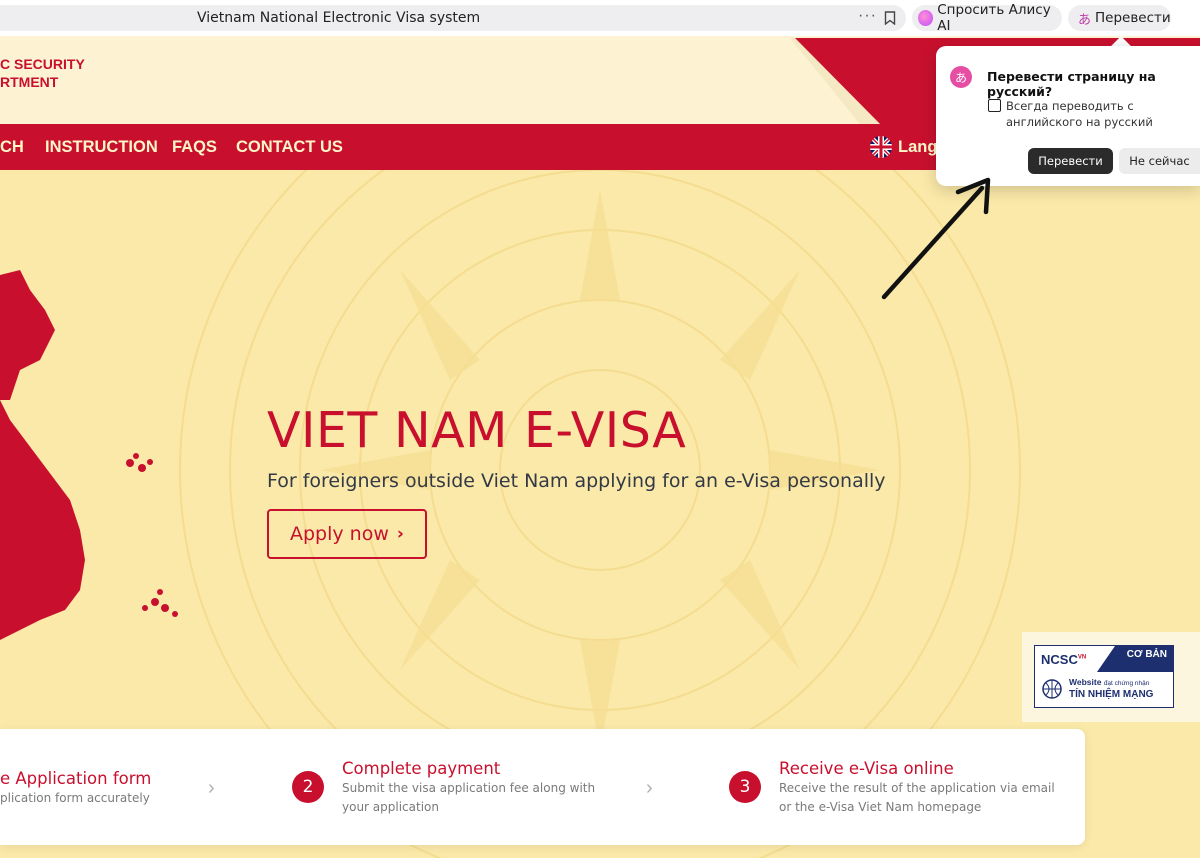 This screenshot has width=1200, height=858. I want to click on step-2-number: 2, so click(308, 787).